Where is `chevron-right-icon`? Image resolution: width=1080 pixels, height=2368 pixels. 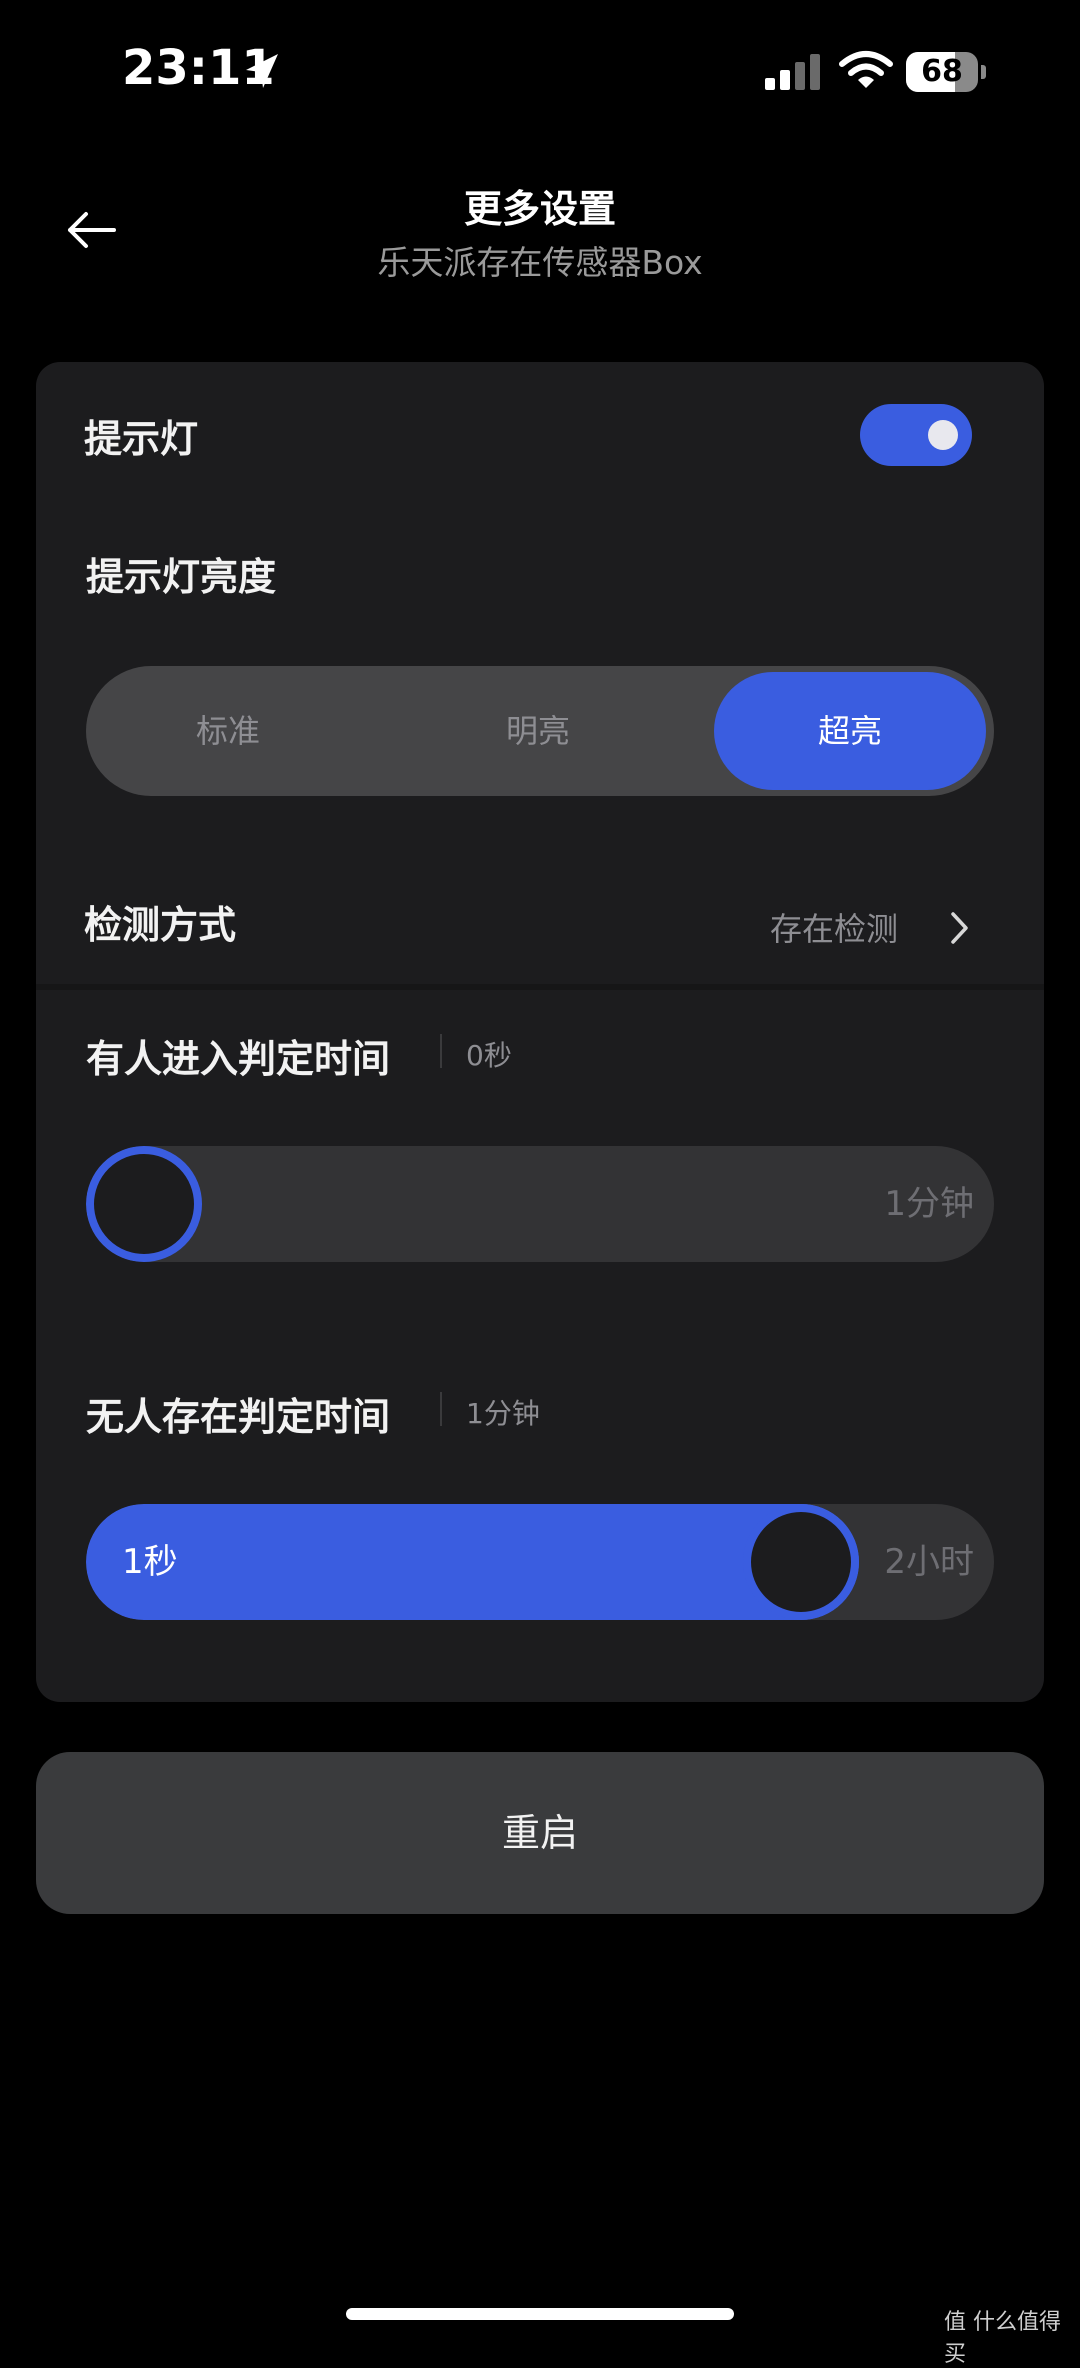 chevron-right-icon is located at coordinates (960, 928).